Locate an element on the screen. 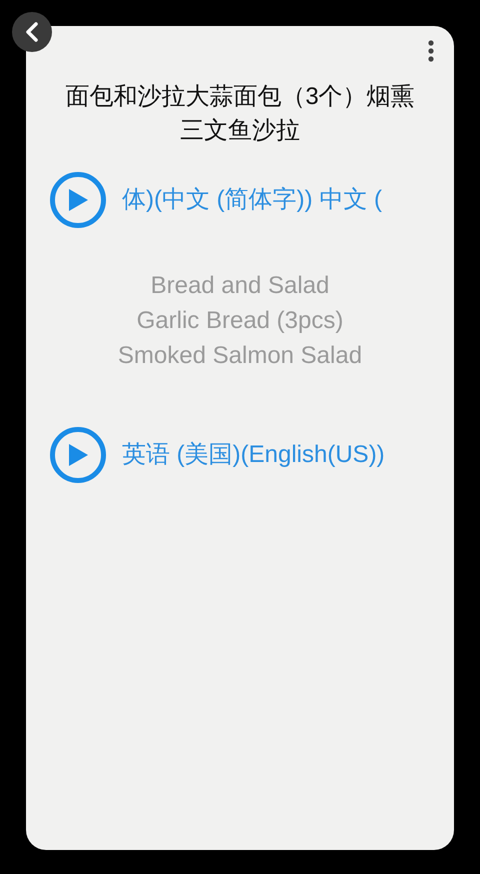 This screenshot has height=874, width=480. back-button is located at coordinates (32, 32).